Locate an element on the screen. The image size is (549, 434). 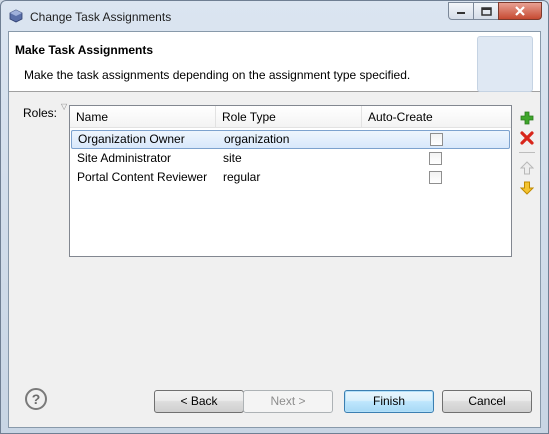
finish-button: Finish is located at coordinates (389, 401).